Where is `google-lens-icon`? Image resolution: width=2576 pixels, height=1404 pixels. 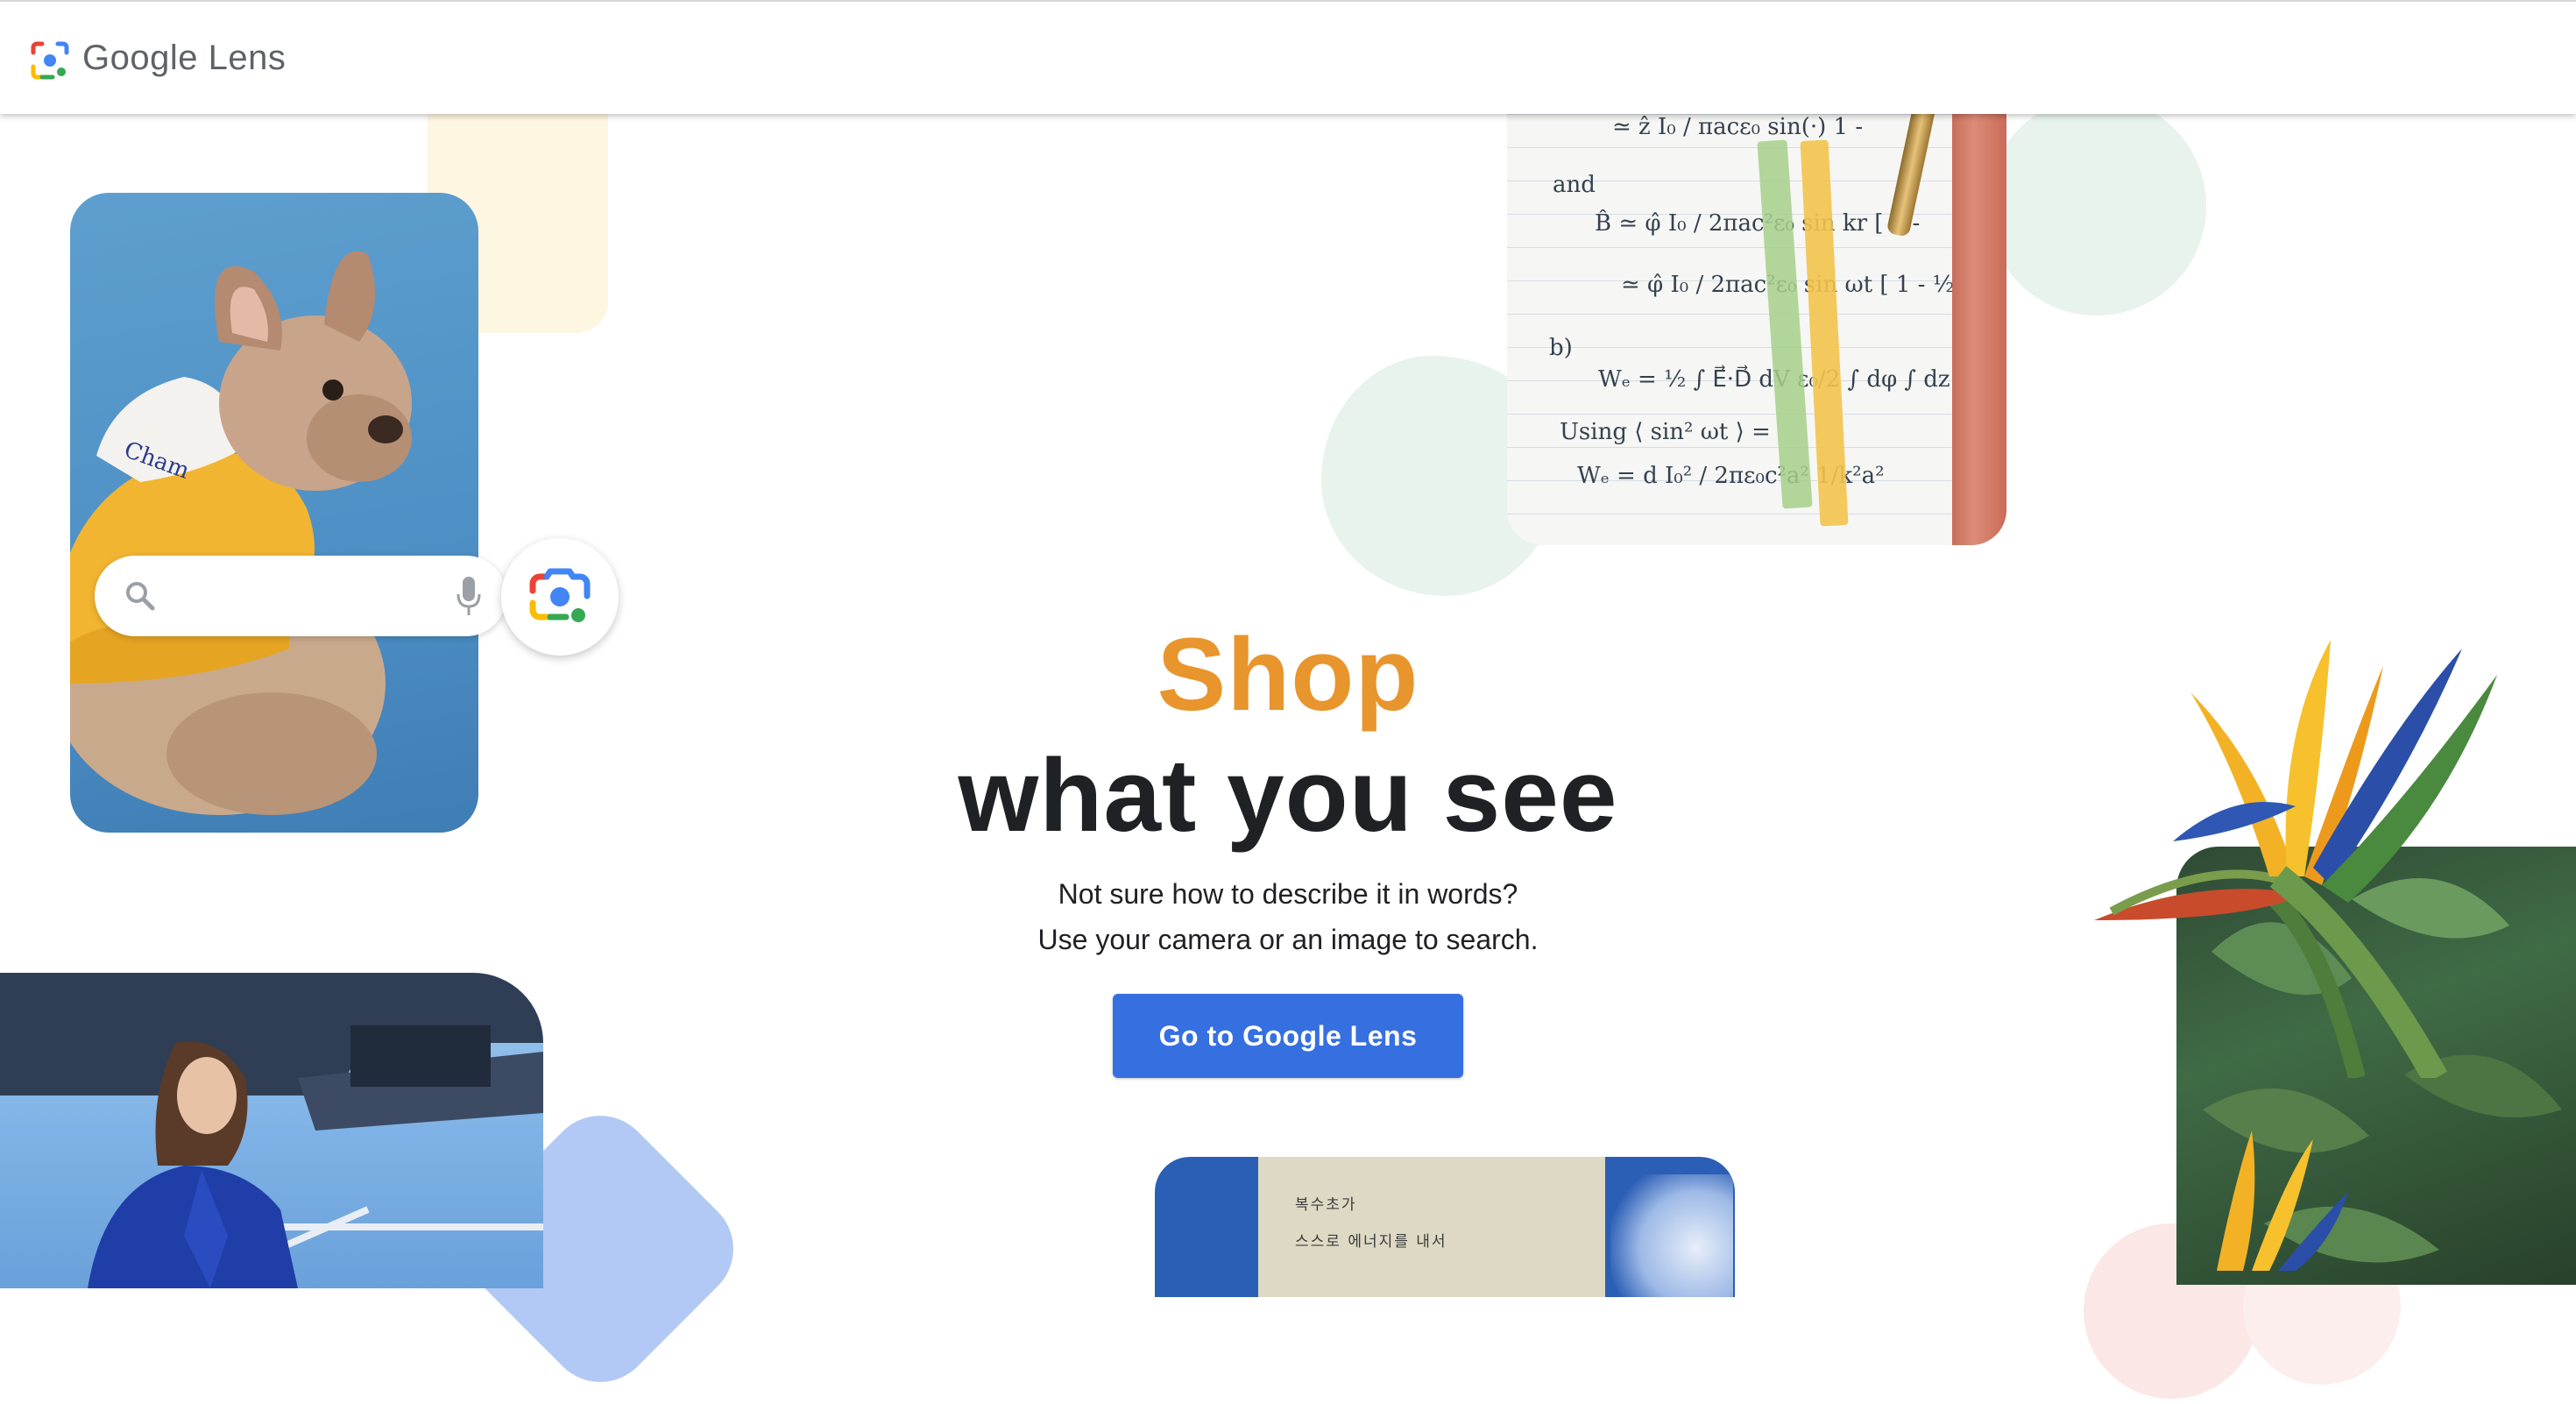
google-lens-icon is located at coordinates (560, 595).